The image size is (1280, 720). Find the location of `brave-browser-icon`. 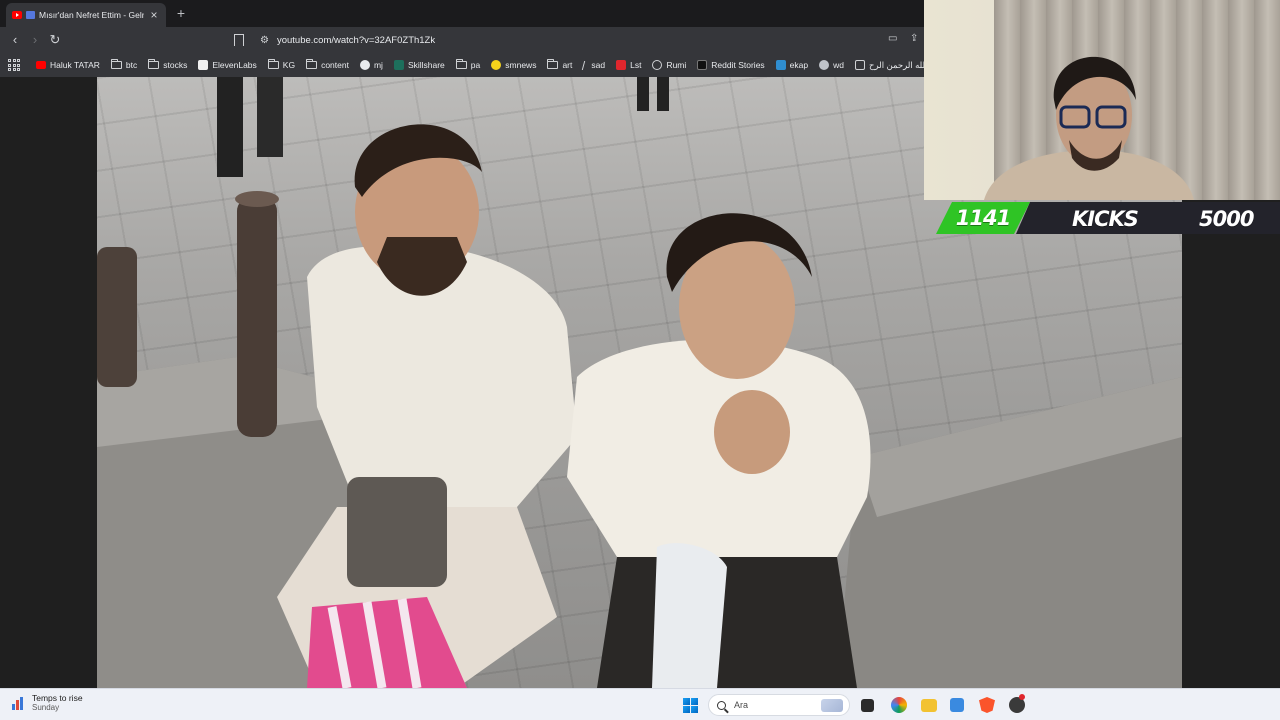

brave-browser-icon is located at coordinates (987, 705).